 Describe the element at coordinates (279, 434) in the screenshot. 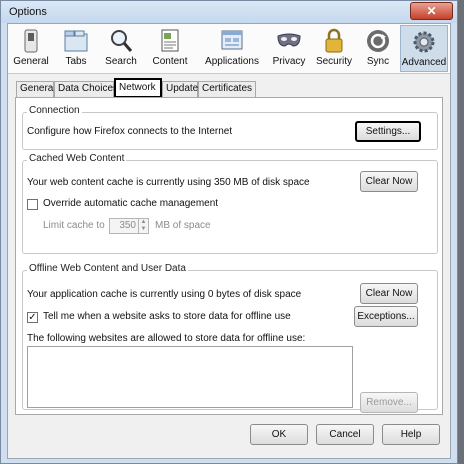

I see `ok-button: OK` at that location.